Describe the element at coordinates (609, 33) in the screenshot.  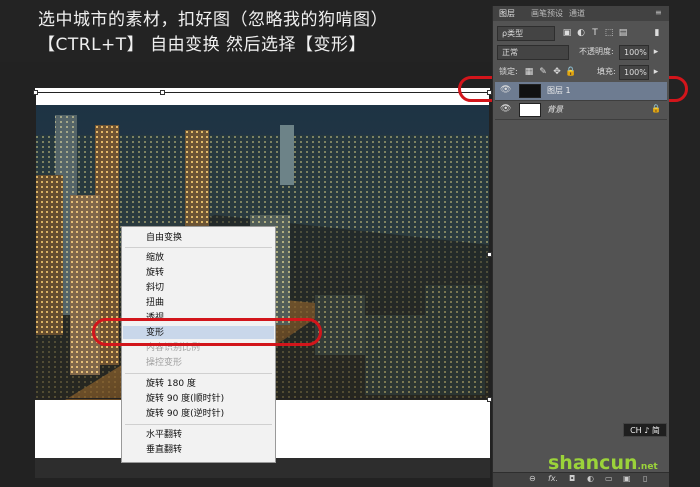
I see `filter-shape-icon: ⬚` at that location.